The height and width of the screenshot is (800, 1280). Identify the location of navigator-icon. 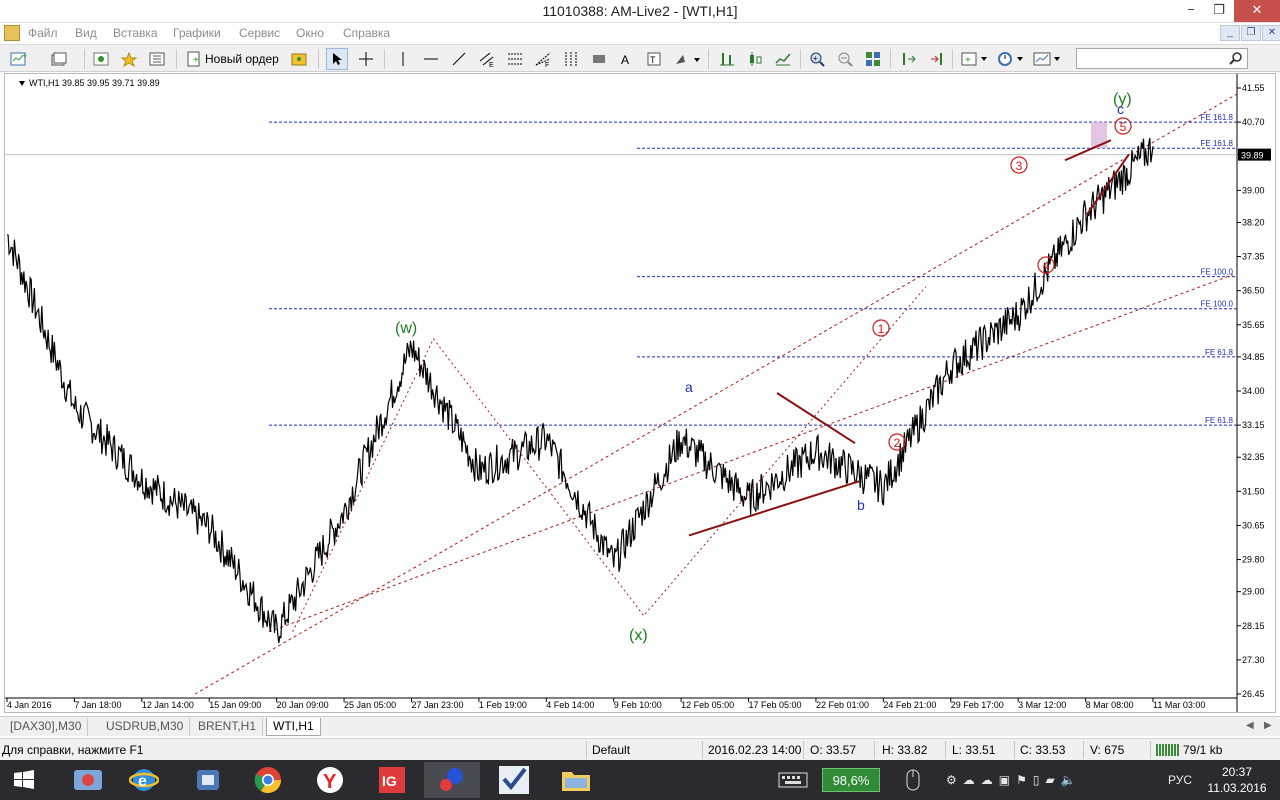
(157, 59).